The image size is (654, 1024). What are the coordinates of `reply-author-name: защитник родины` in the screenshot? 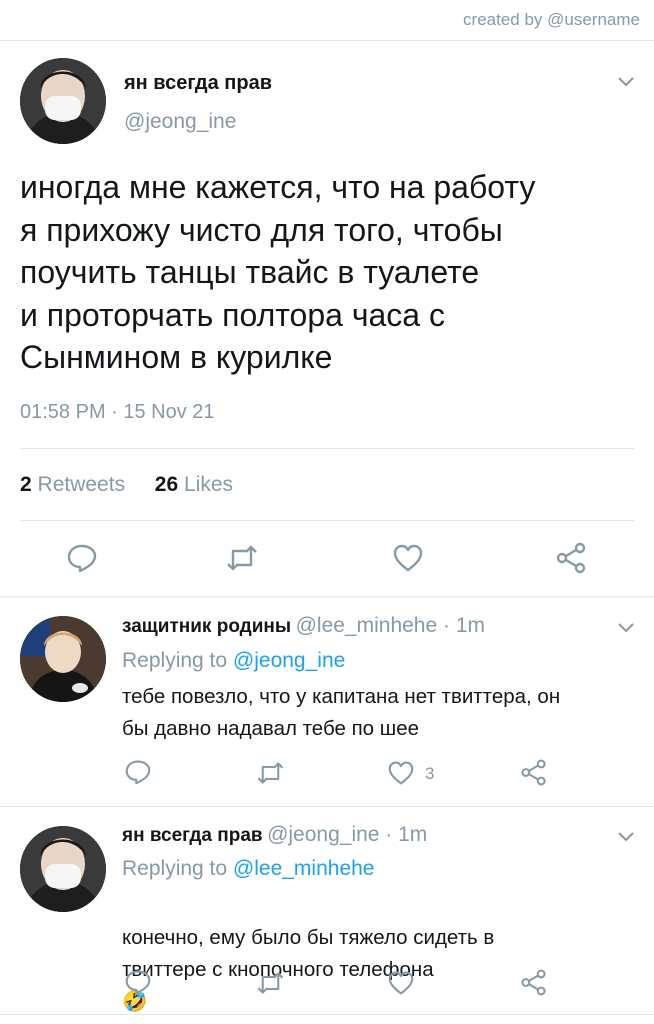 It's located at (206, 626).